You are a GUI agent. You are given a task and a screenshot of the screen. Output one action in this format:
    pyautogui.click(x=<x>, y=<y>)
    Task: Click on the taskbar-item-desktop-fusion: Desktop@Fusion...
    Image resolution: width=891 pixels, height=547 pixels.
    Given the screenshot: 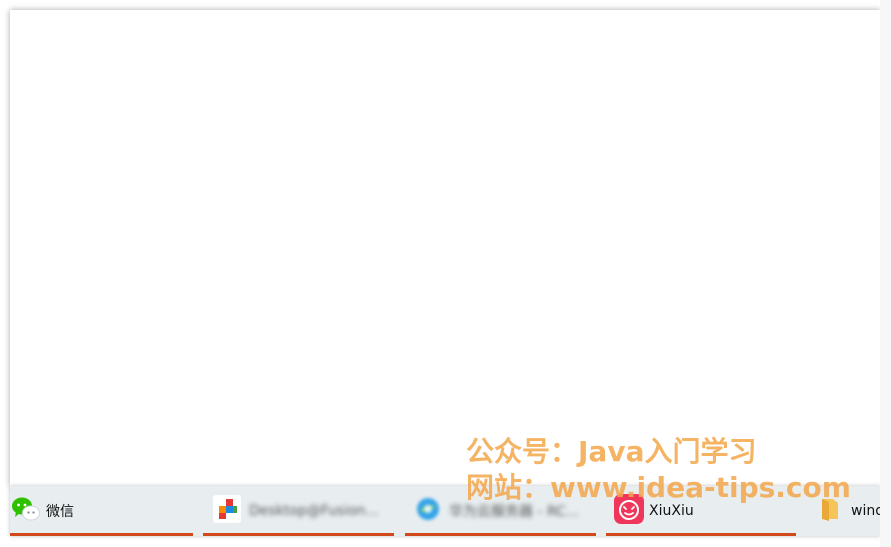 What is the action you would take?
    pyautogui.click(x=298, y=511)
    